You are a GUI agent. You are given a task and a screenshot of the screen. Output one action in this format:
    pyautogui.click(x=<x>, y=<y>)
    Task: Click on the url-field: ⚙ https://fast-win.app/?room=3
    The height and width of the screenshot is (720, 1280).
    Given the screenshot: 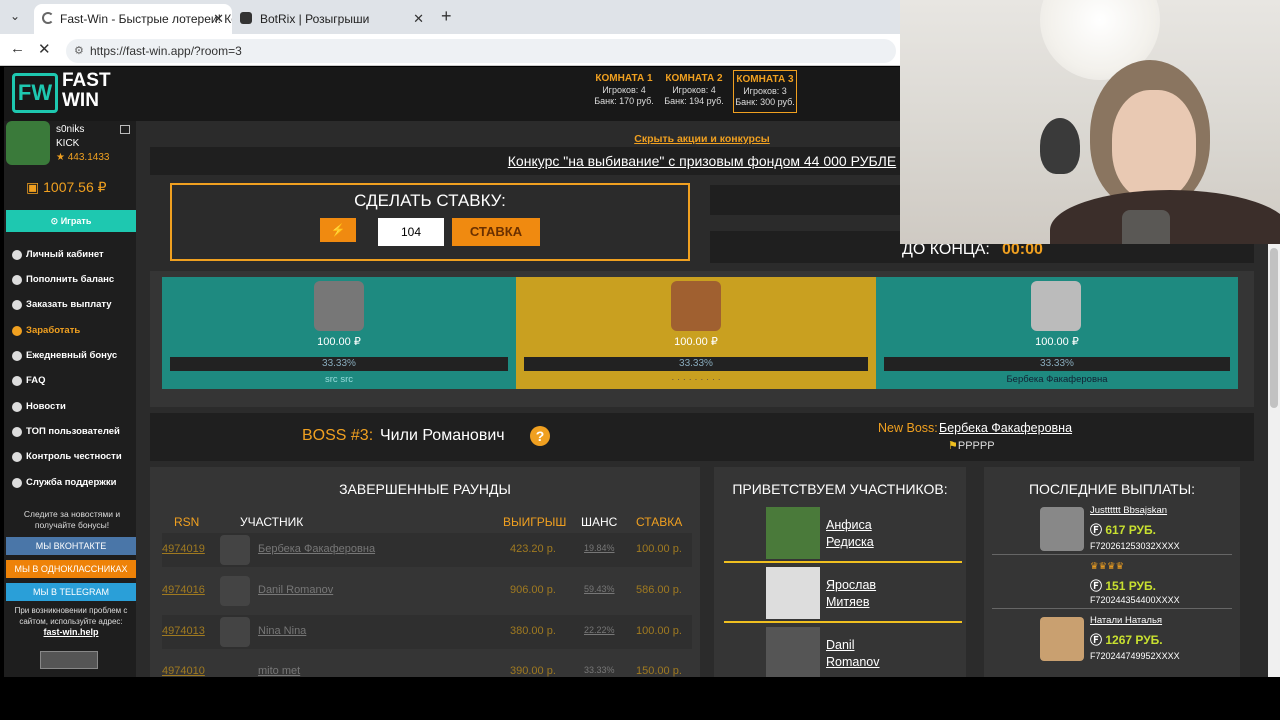 What is the action you would take?
    pyautogui.click(x=481, y=51)
    